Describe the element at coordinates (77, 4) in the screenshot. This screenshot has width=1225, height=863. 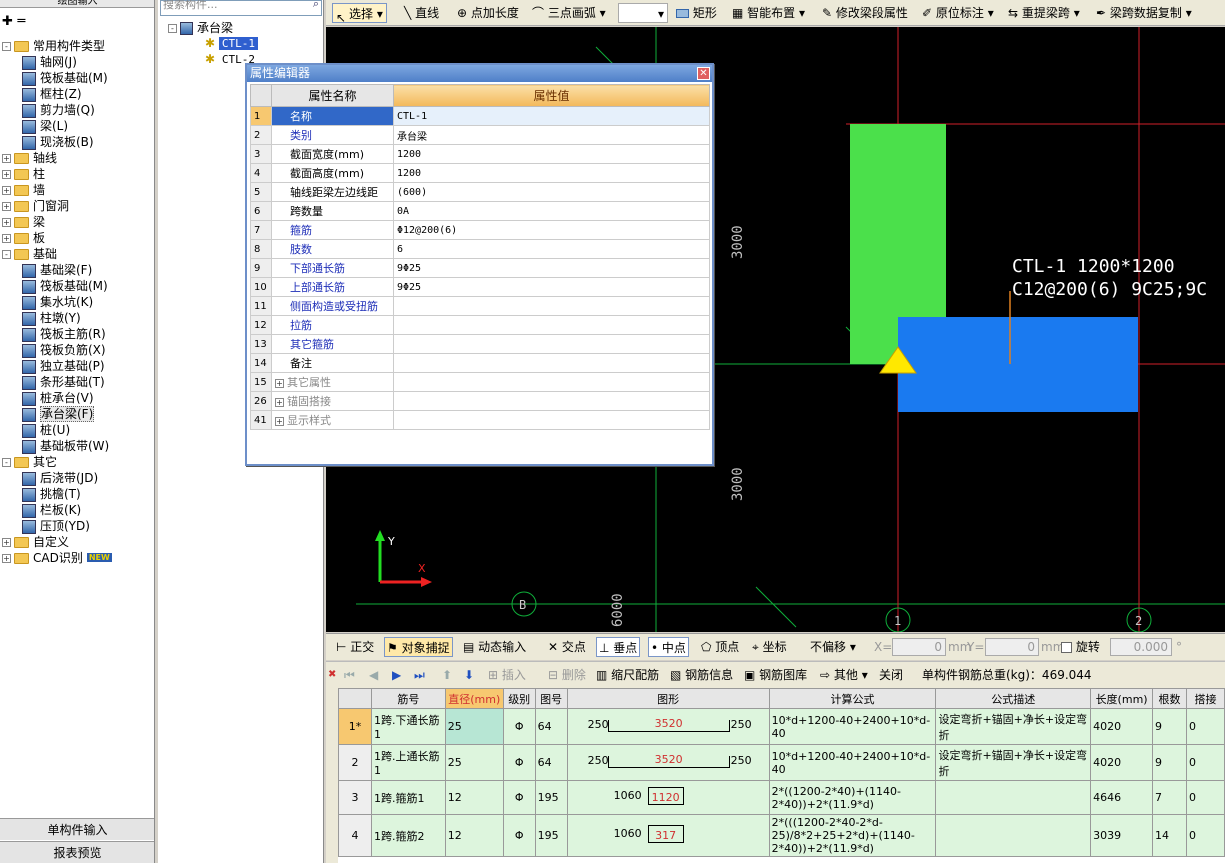
I see `drawing-input-tab: 绘图输入` at that location.